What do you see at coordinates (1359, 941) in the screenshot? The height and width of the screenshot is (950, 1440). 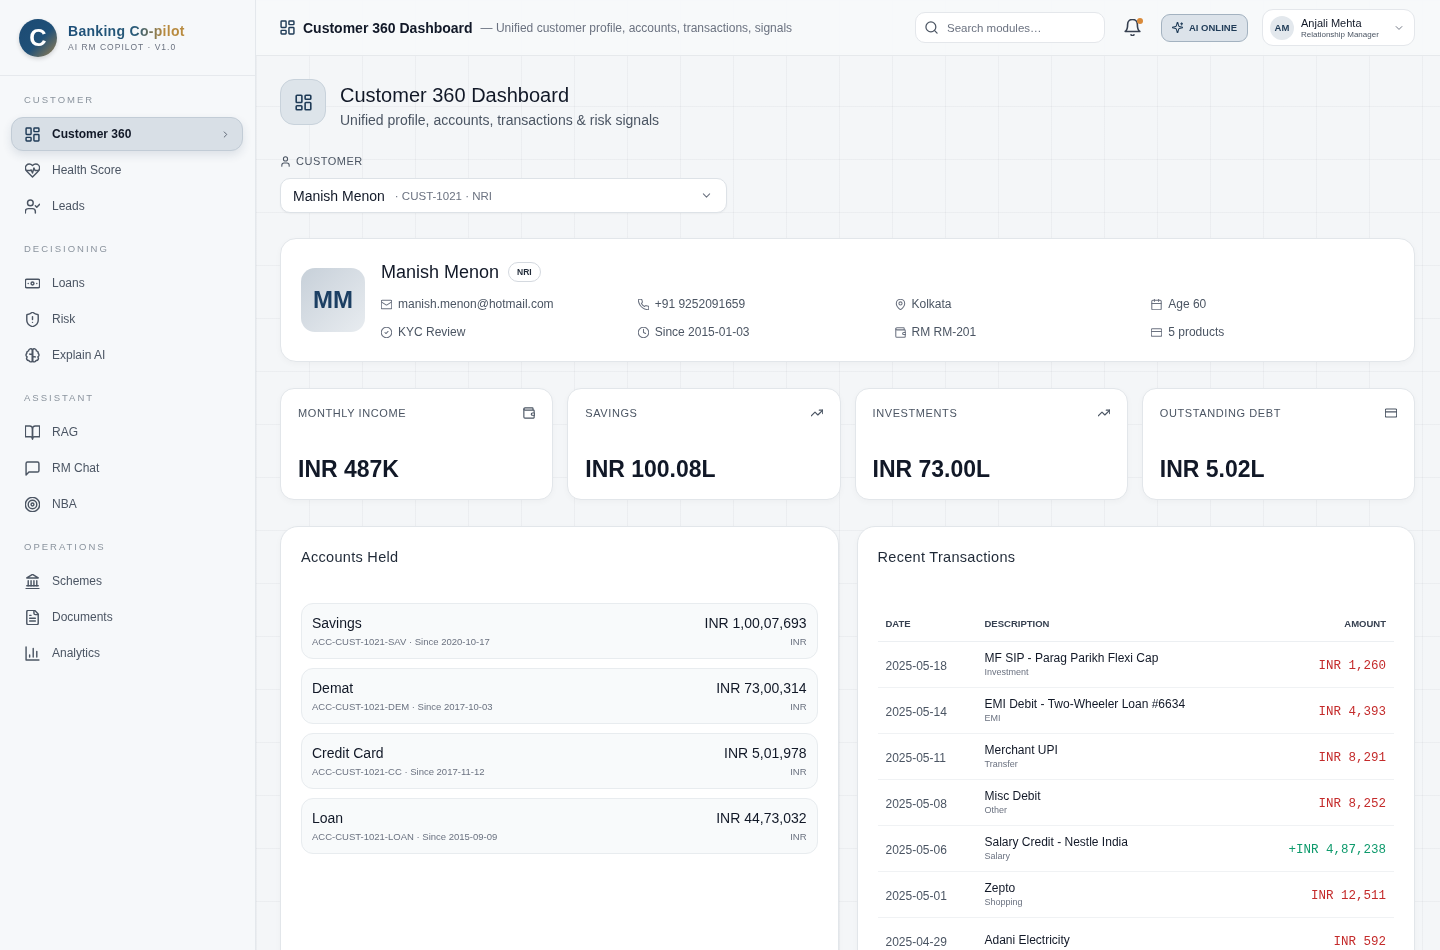 I see `transaction-amount: INR 592` at bounding box center [1359, 941].